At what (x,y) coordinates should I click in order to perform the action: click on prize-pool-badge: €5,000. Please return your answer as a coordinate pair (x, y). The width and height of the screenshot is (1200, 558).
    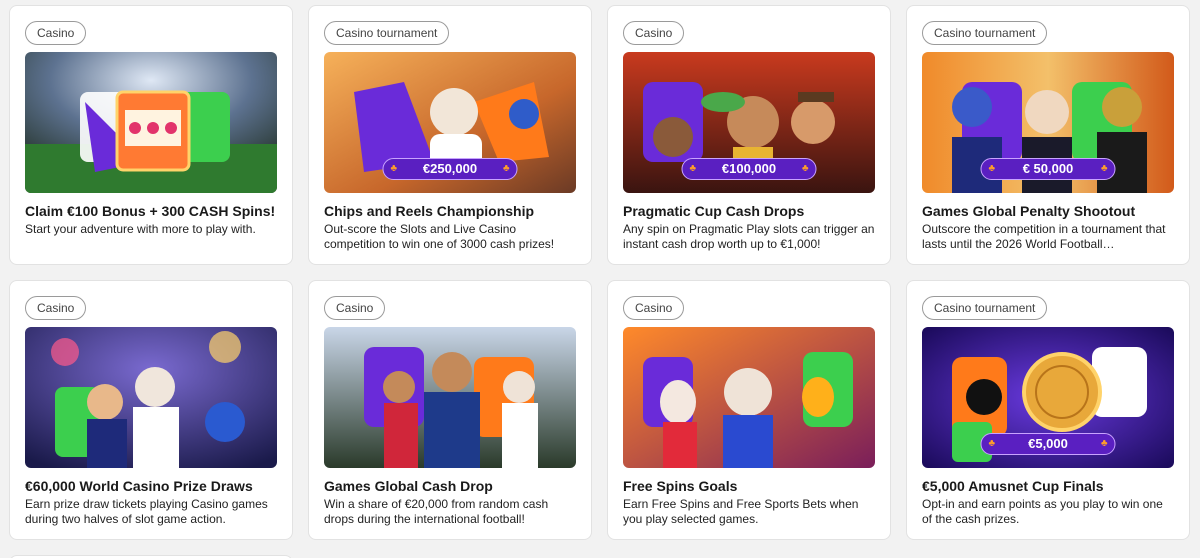
    Looking at the image, I should click on (1048, 444).